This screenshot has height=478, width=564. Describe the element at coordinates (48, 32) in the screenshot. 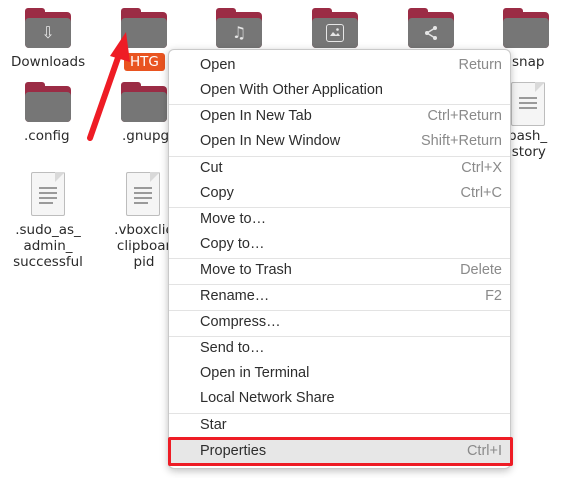

I see `download-icon: ⇩` at that location.